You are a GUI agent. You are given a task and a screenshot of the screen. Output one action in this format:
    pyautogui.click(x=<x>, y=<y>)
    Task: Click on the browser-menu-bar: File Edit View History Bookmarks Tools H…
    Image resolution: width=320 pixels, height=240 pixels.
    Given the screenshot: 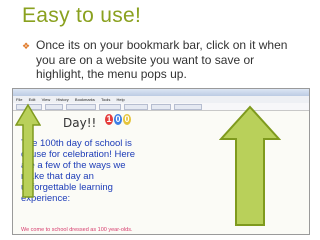 What is the action you would take?
    pyautogui.click(x=161, y=99)
    